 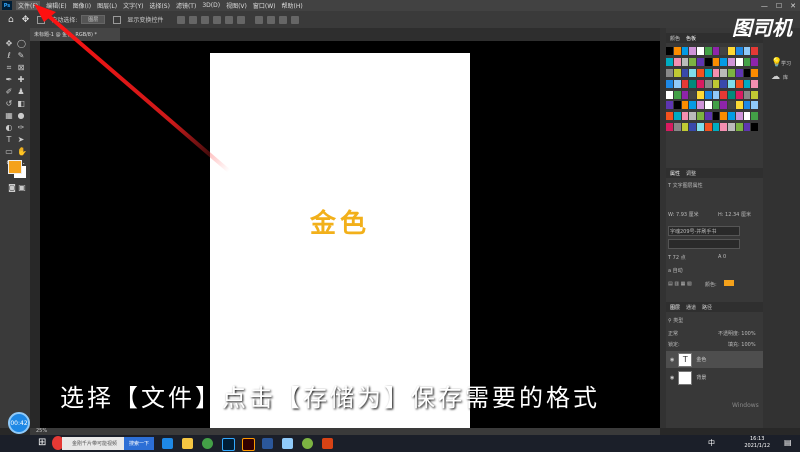 I want to click on swatches-grid, so click(x=712, y=90).